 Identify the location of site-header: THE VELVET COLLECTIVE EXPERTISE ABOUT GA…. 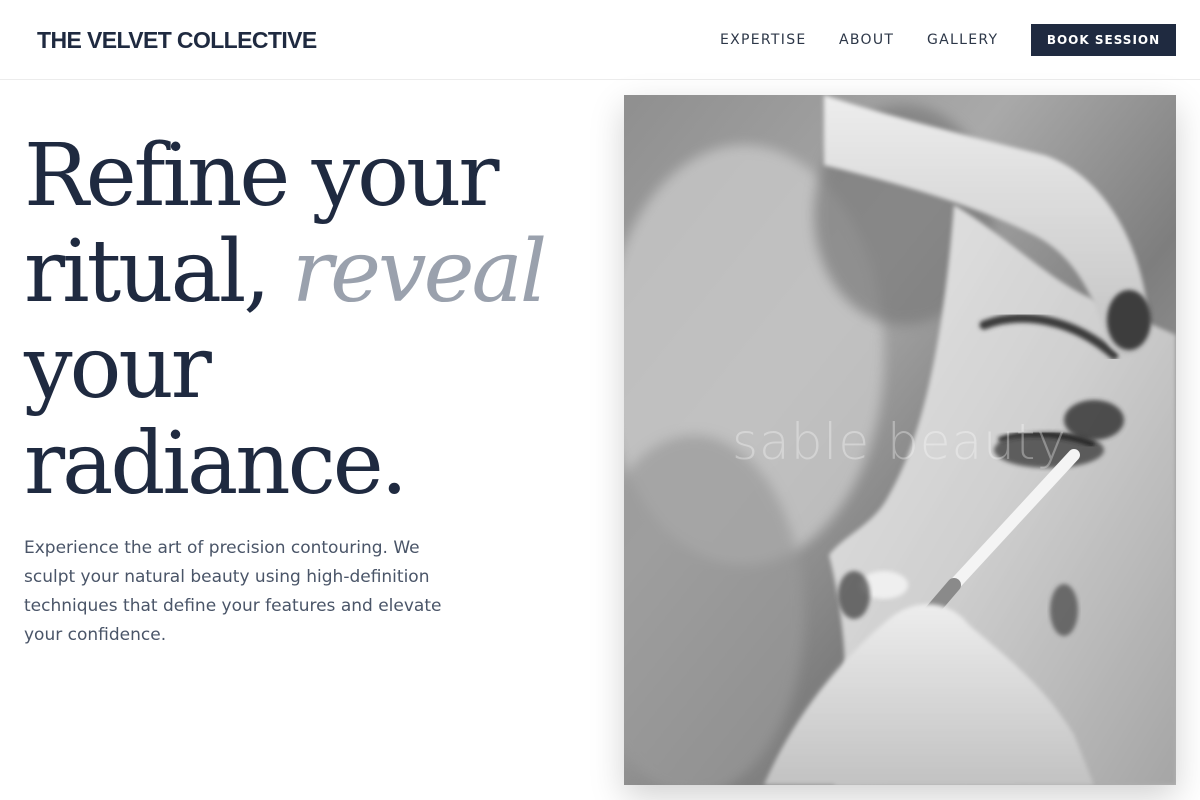
(600, 40).